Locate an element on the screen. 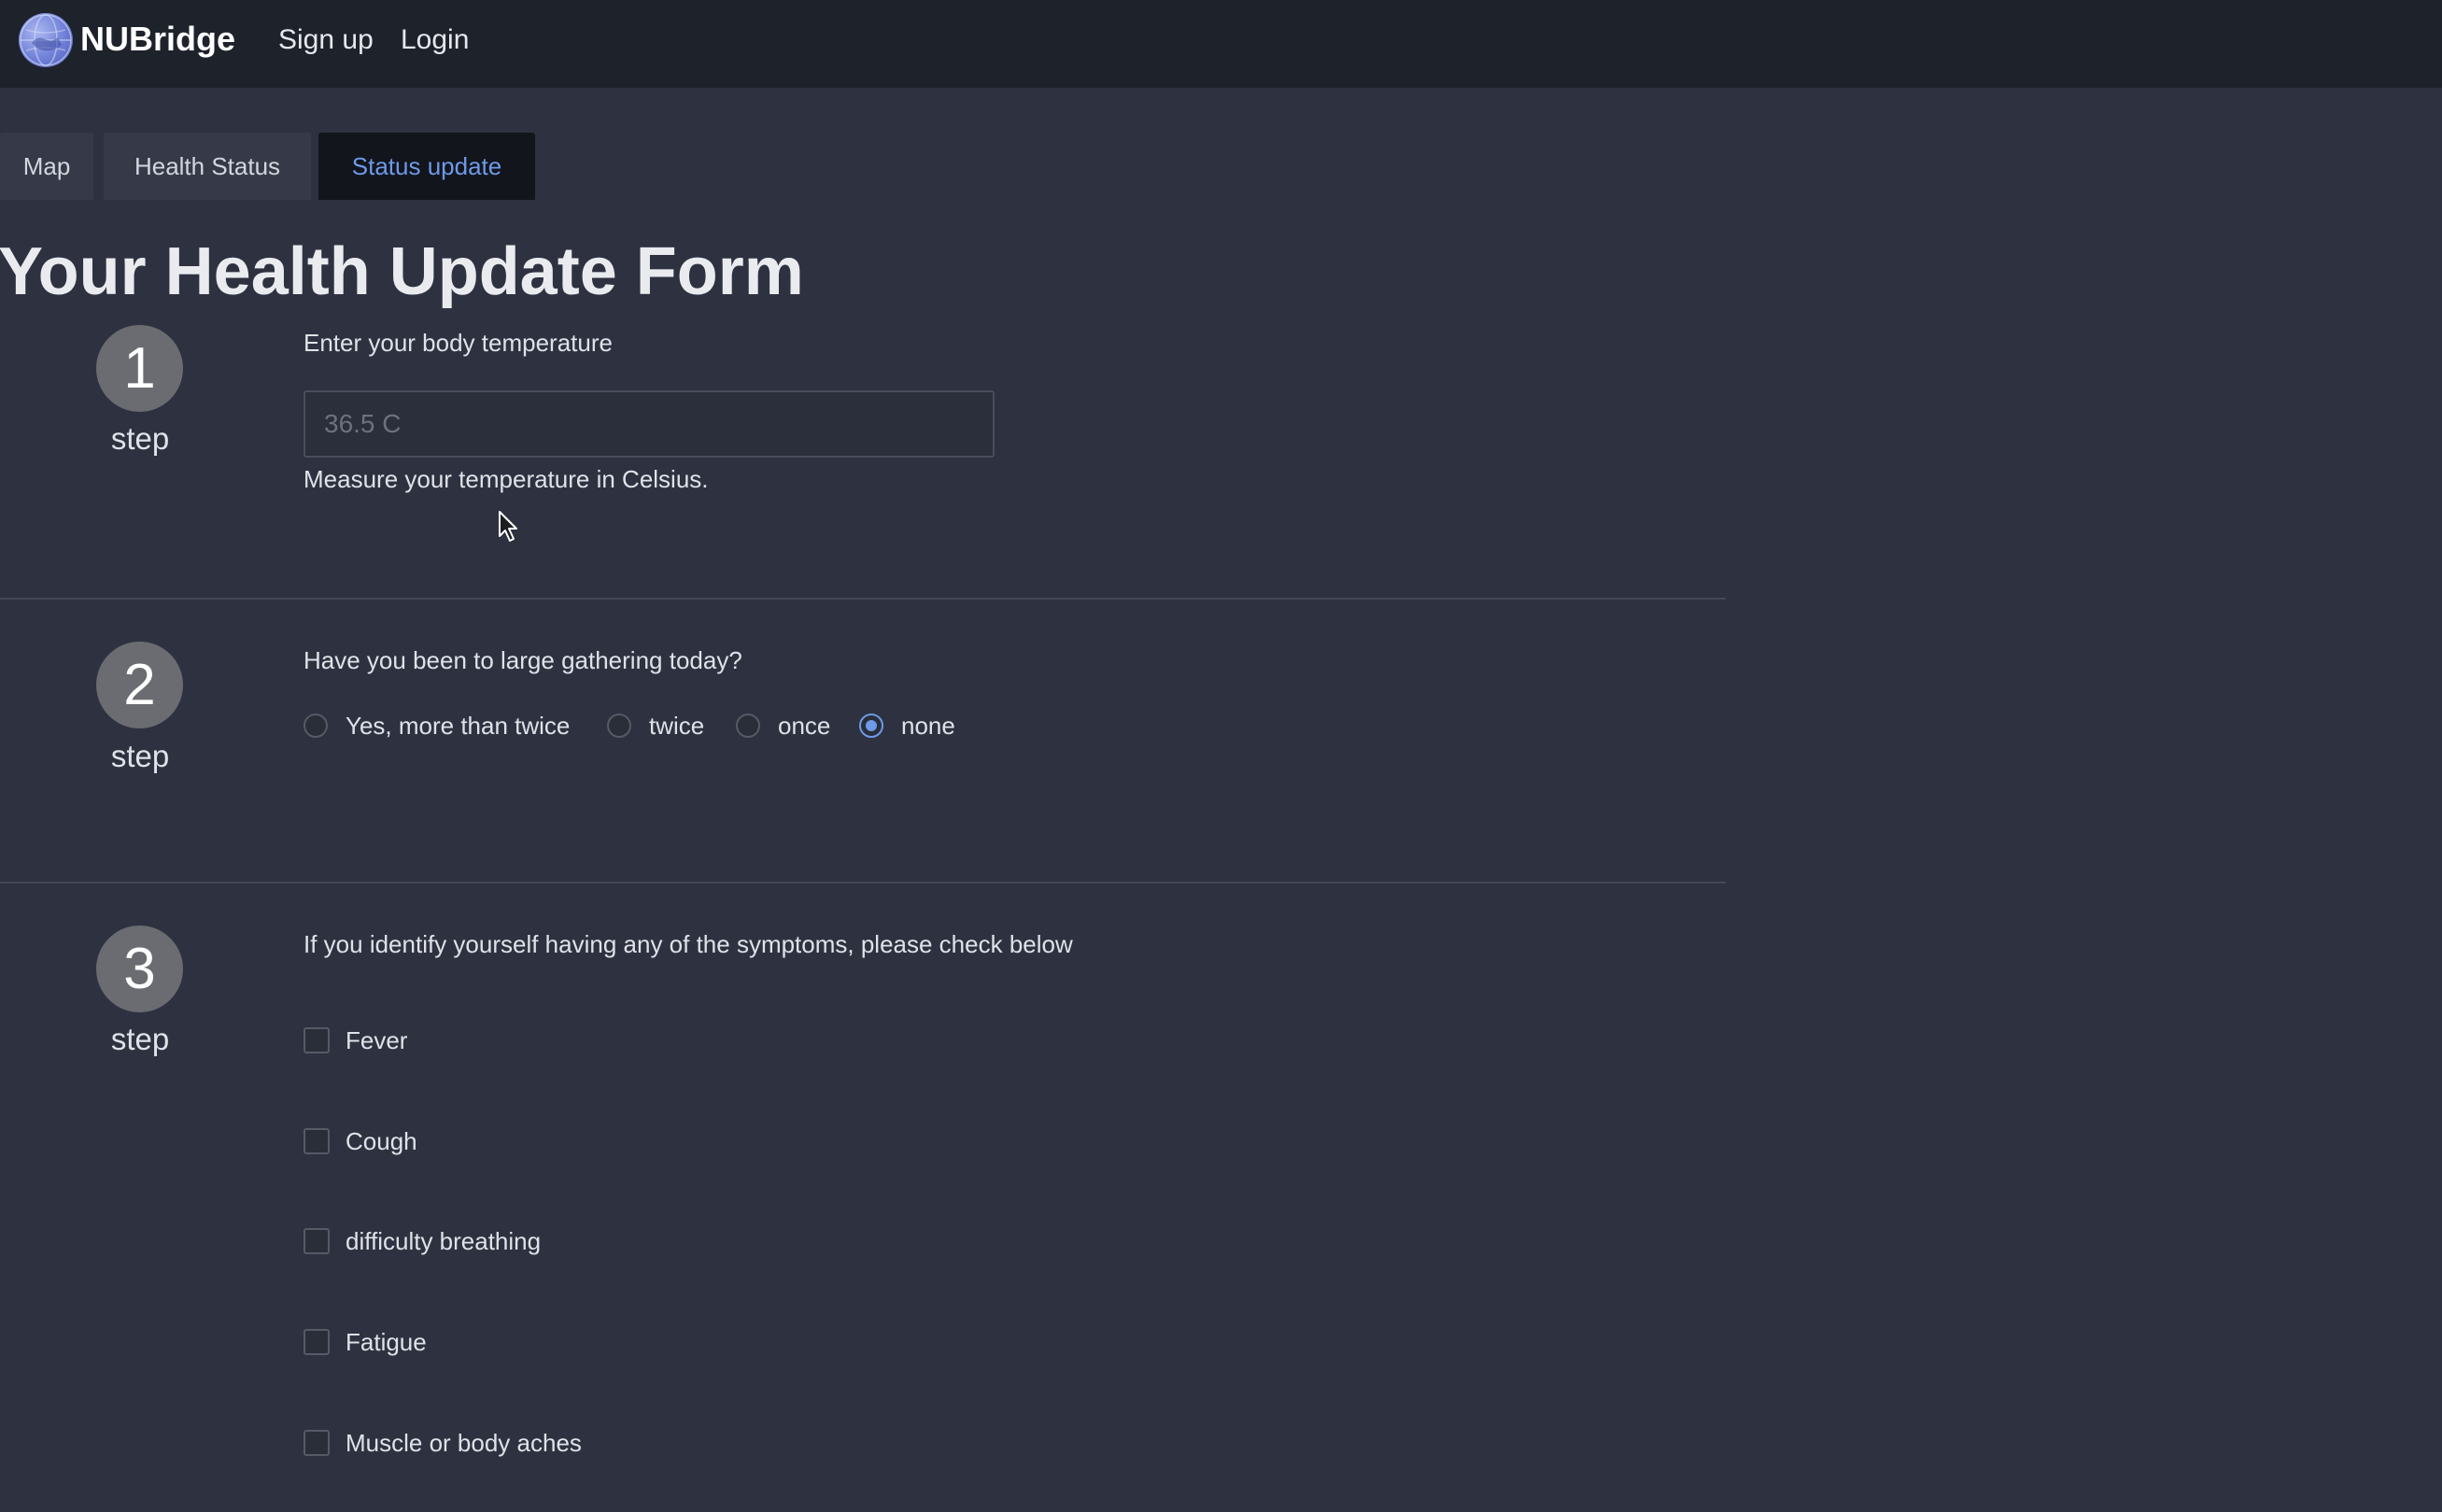  login-link: Login is located at coordinates (435, 40).